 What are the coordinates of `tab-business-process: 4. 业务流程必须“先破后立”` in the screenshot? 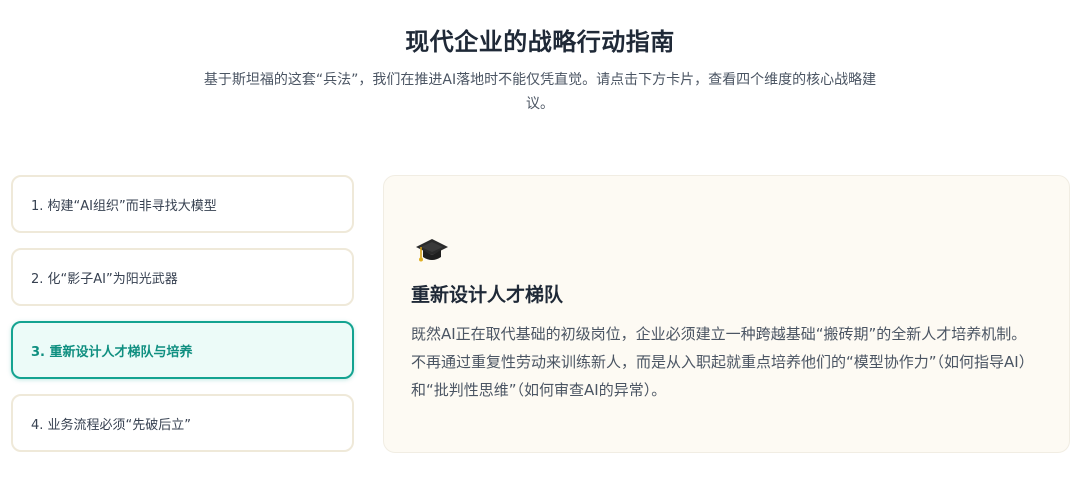 It's located at (182, 423).